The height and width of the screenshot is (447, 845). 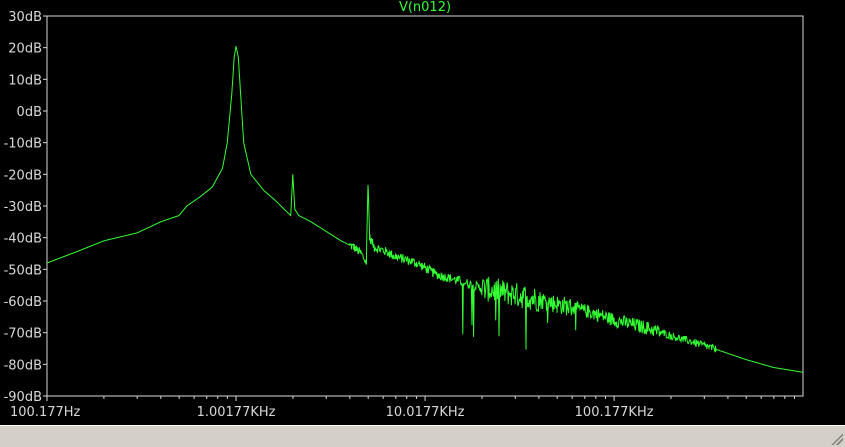 What do you see at coordinates (23, 334) in the screenshot?
I see `y-tick-label: -70dB` at bounding box center [23, 334].